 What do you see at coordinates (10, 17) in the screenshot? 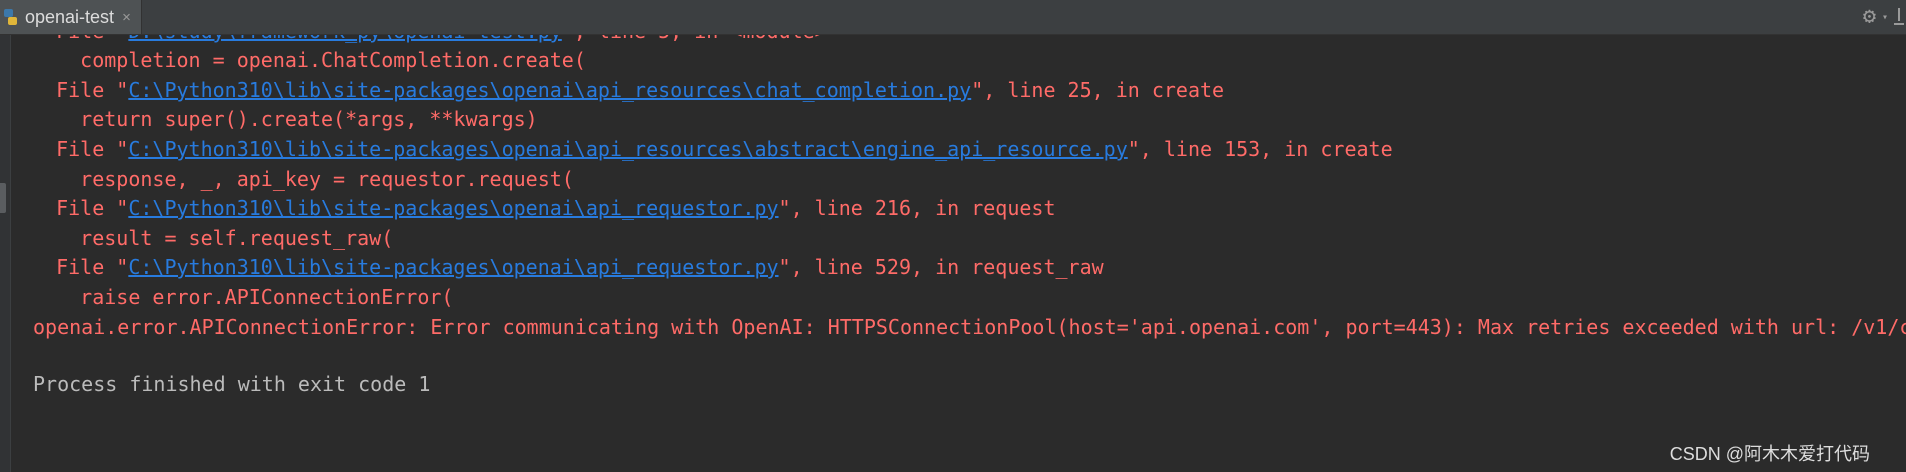
I see `python-file-icon` at bounding box center [10, 17].